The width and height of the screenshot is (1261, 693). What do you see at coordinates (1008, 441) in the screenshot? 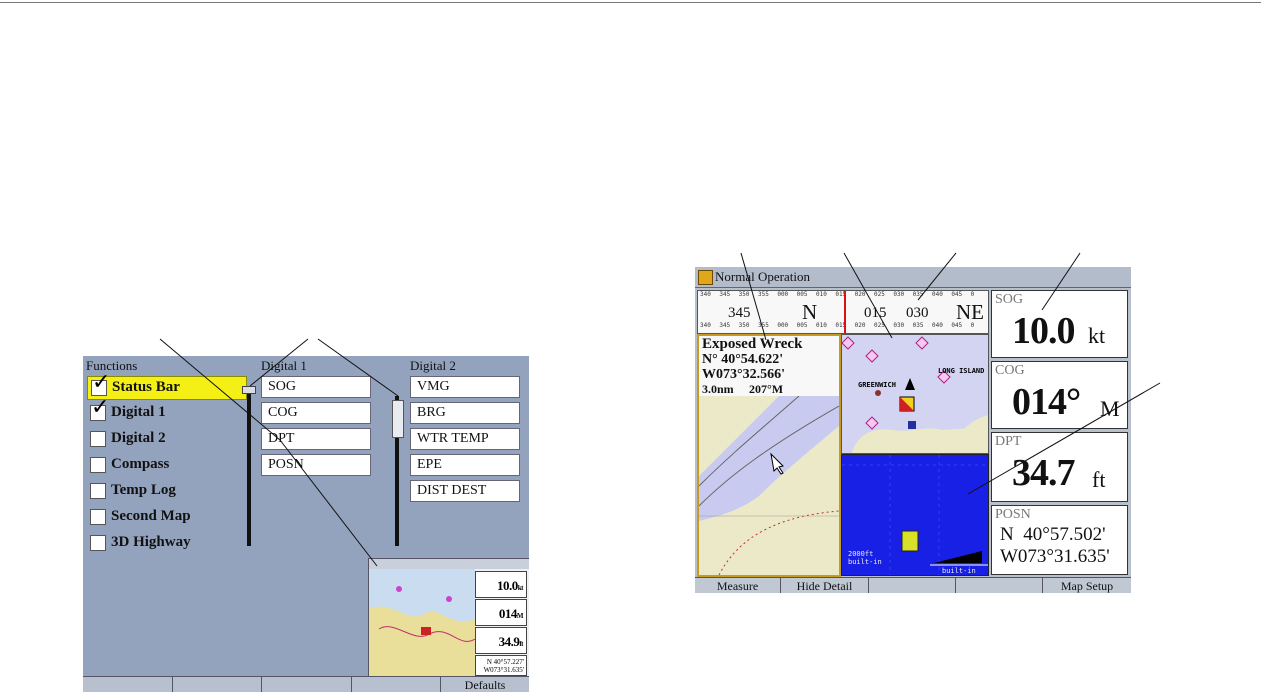
I see `dpt-label: DPT` at bounding box center [1008, 441].